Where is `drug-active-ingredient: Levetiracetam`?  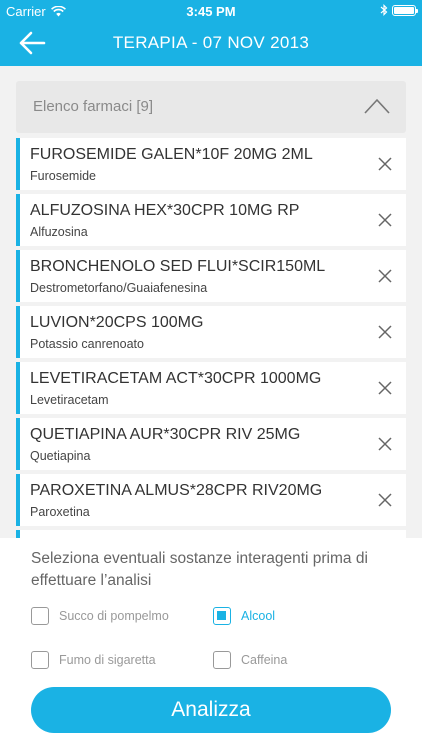 drug-active-ingredient: Levetiracetam is located at coordinates (69, 400).